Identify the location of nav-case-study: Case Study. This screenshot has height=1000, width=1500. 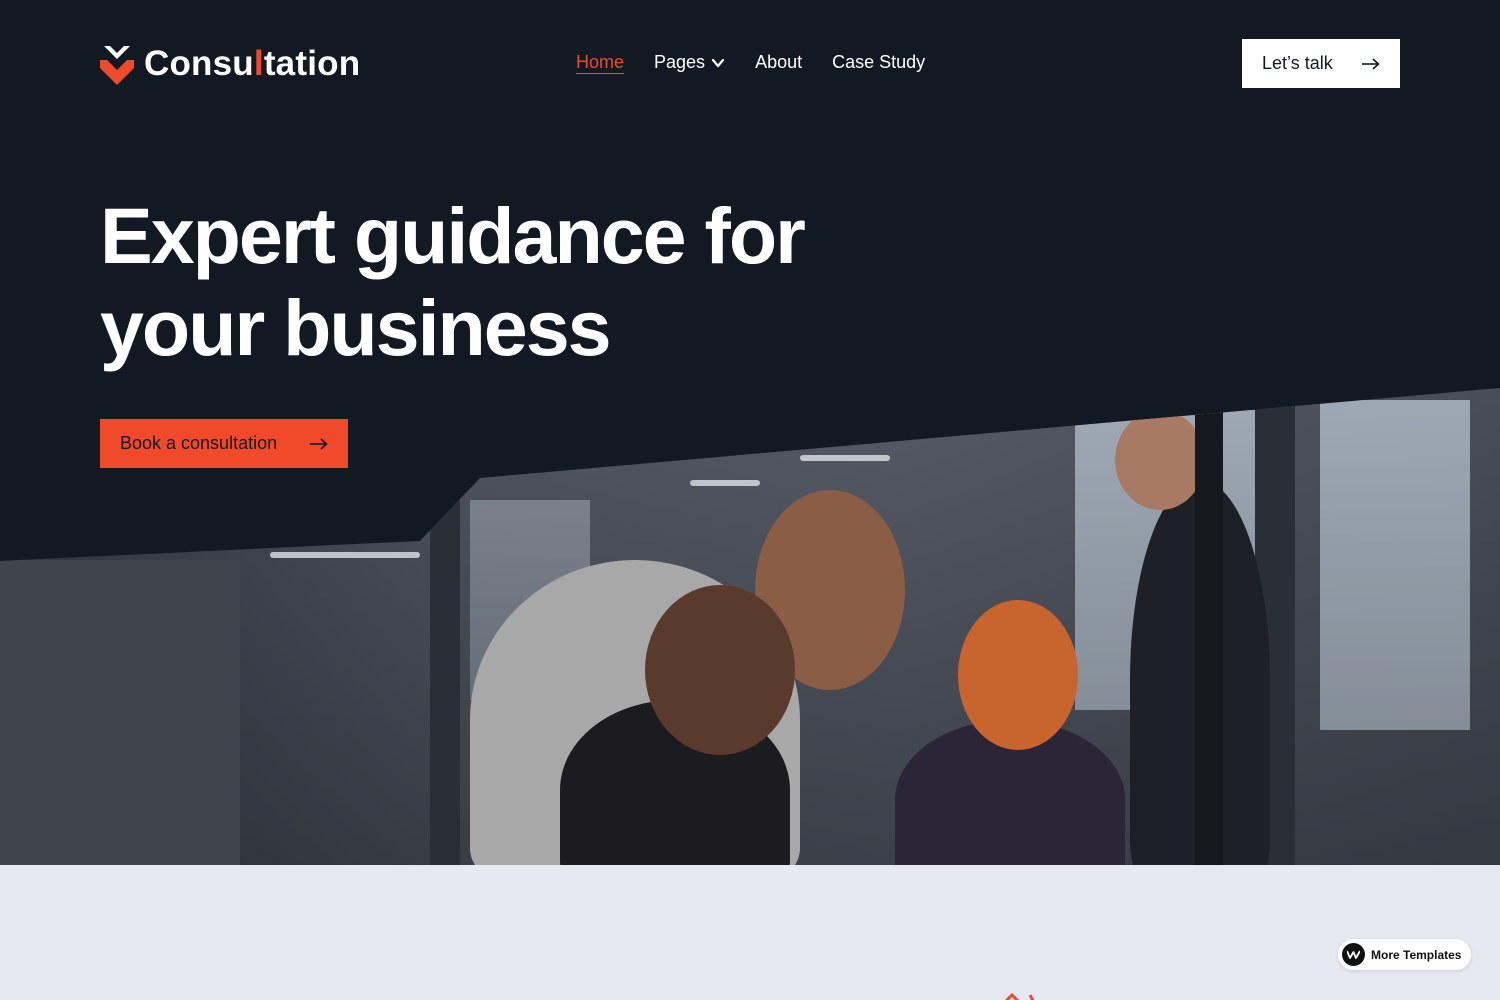
(878, 62).